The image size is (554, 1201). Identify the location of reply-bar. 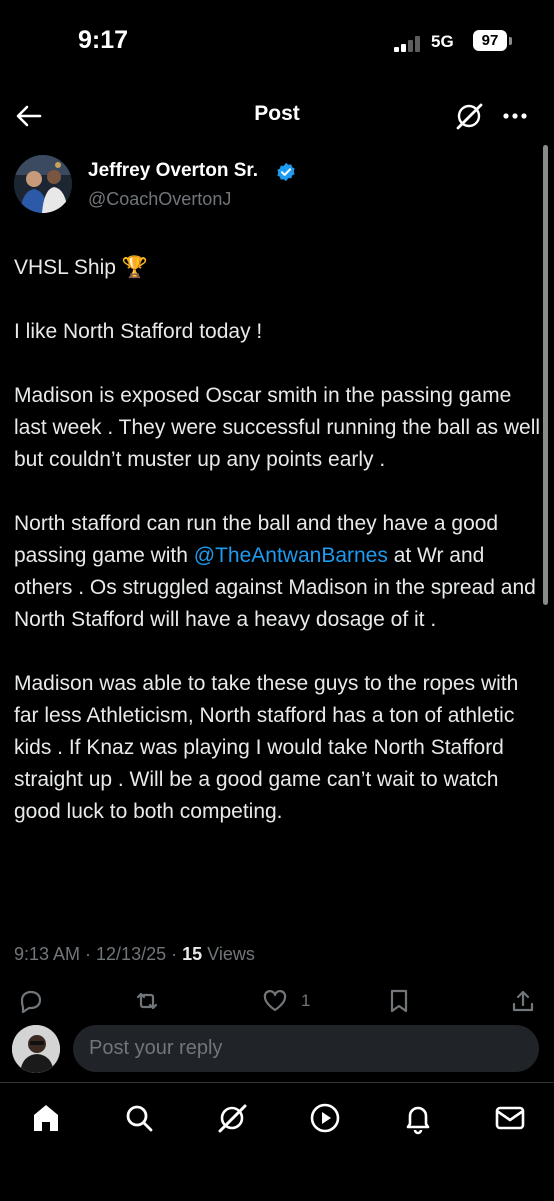
(277, 1049).